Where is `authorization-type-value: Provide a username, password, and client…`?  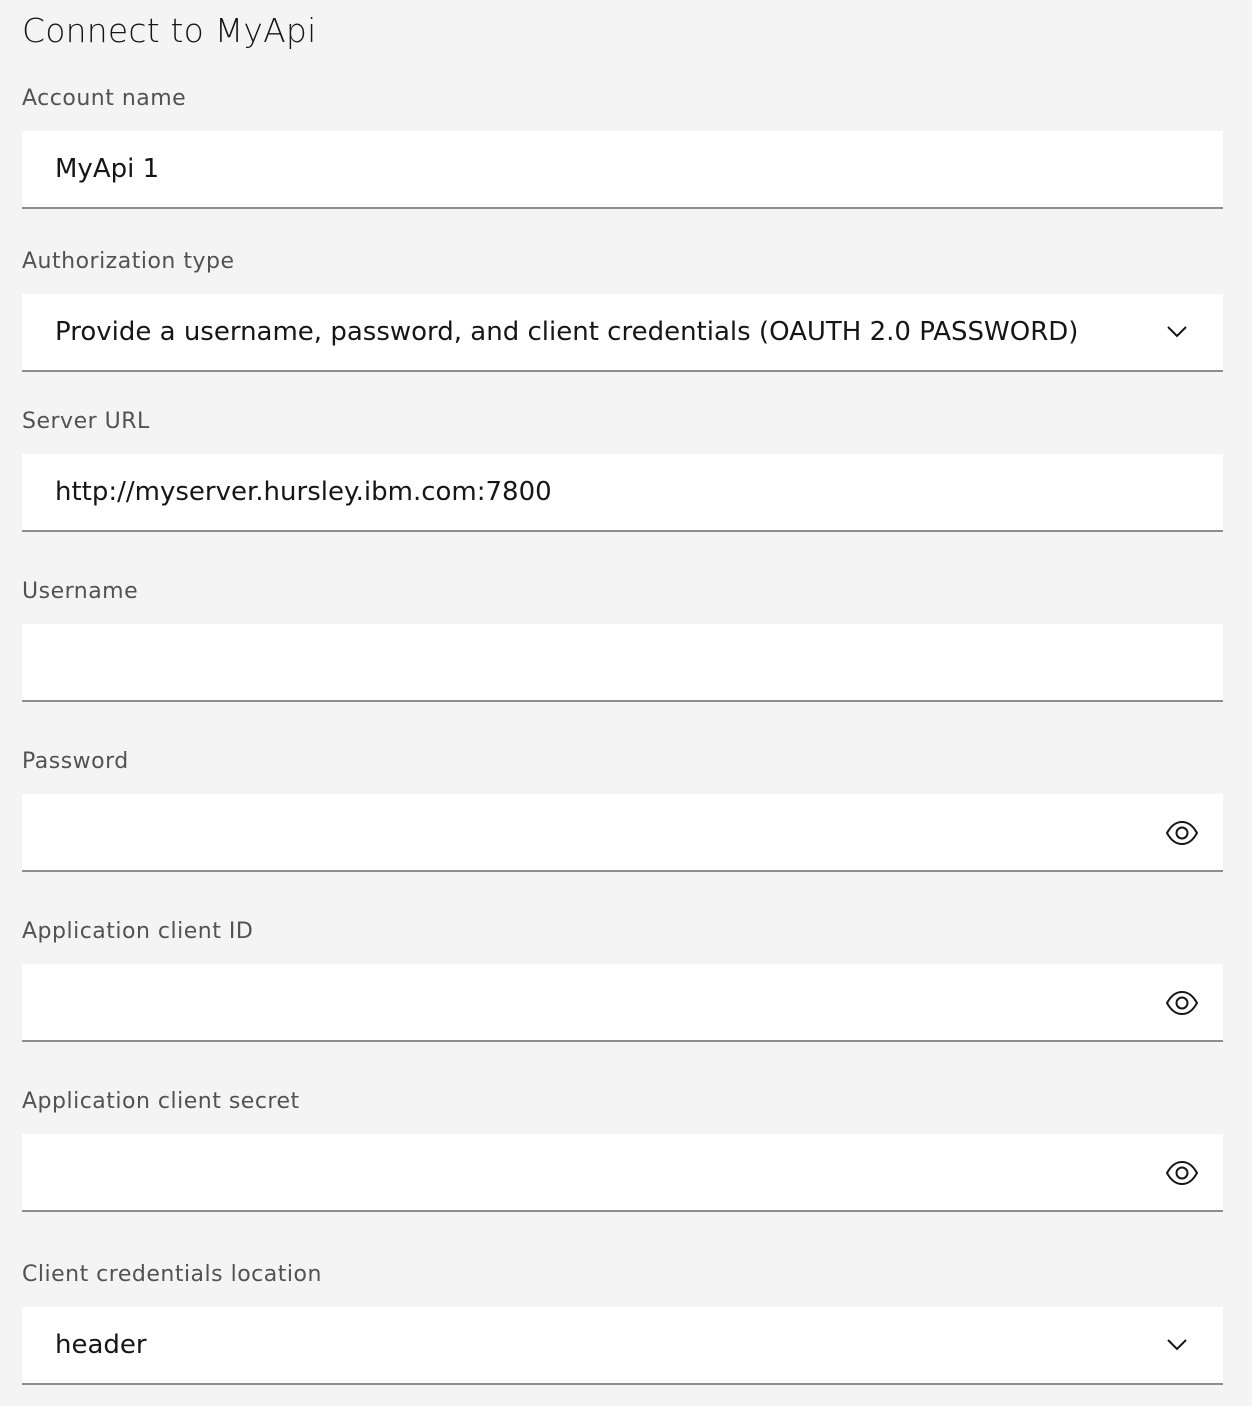
authorization-type-value: Provide a username, password, and client… is located at coordinates (567, 332).